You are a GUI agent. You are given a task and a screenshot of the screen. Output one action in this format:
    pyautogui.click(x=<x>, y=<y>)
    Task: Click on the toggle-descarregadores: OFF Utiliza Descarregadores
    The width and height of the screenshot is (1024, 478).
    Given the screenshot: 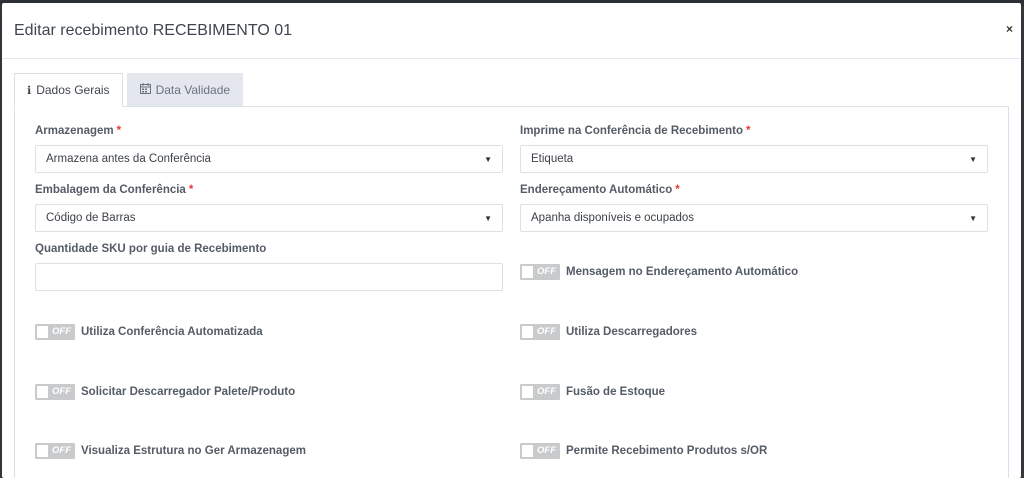 What is the action you would take?
    pyautogui.click(x=608, y=332)
    